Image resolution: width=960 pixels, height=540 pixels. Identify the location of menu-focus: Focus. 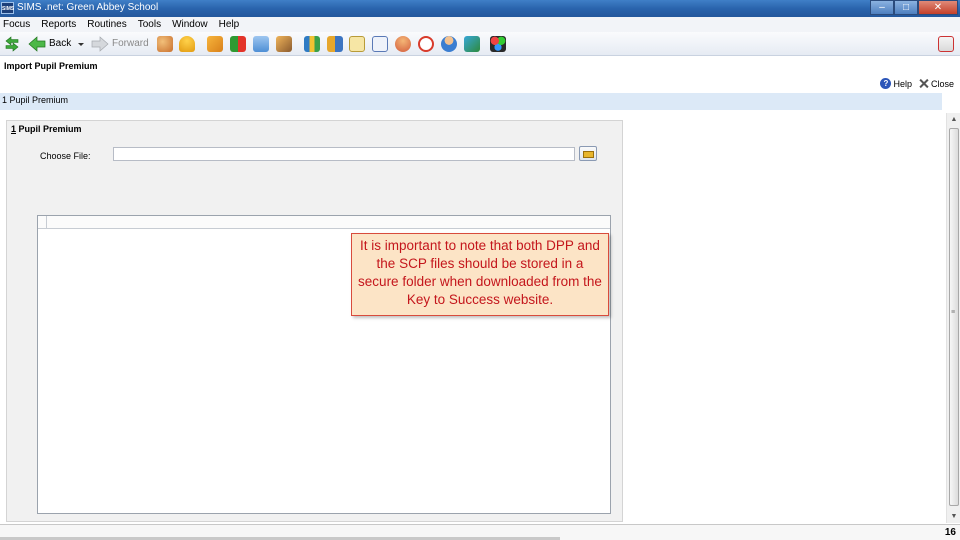
(17, 24).